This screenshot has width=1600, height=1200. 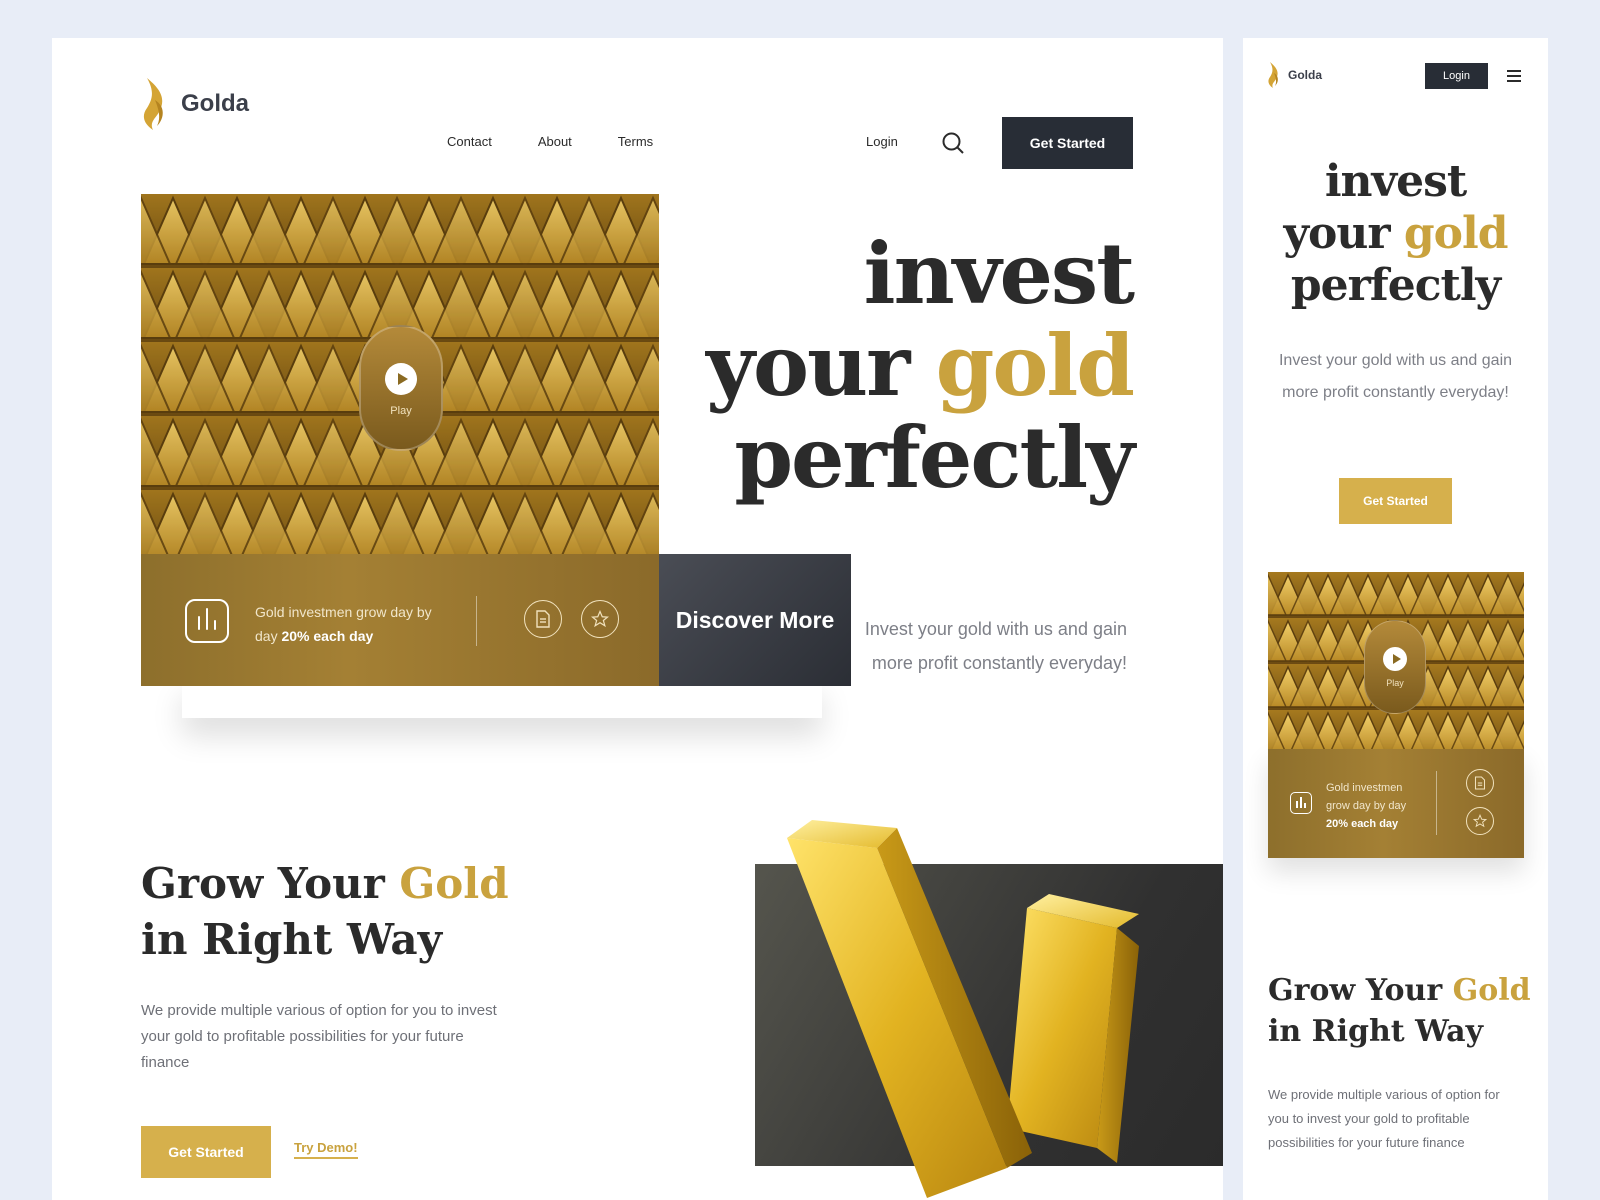 I want to click on grow-title-part2: in Right Way, so click(x=292, y=939).